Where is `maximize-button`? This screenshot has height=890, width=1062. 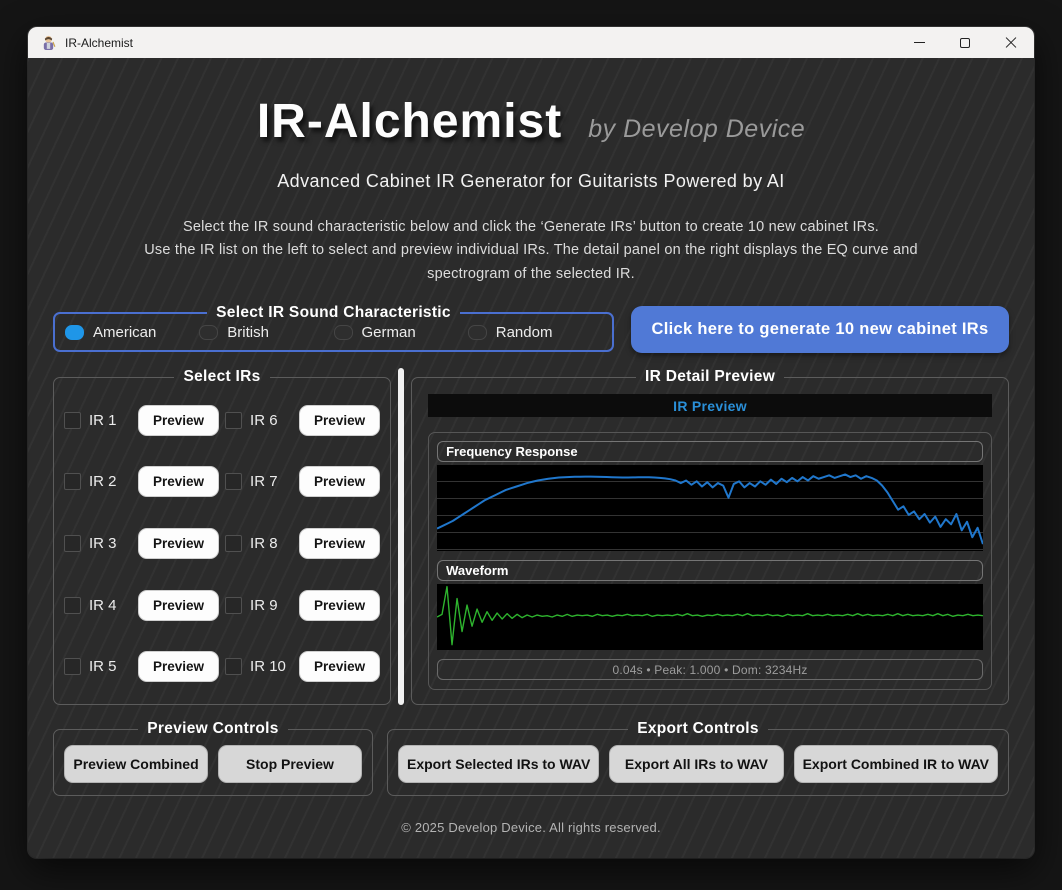 maximize-button is located at coordinates (965, 42).